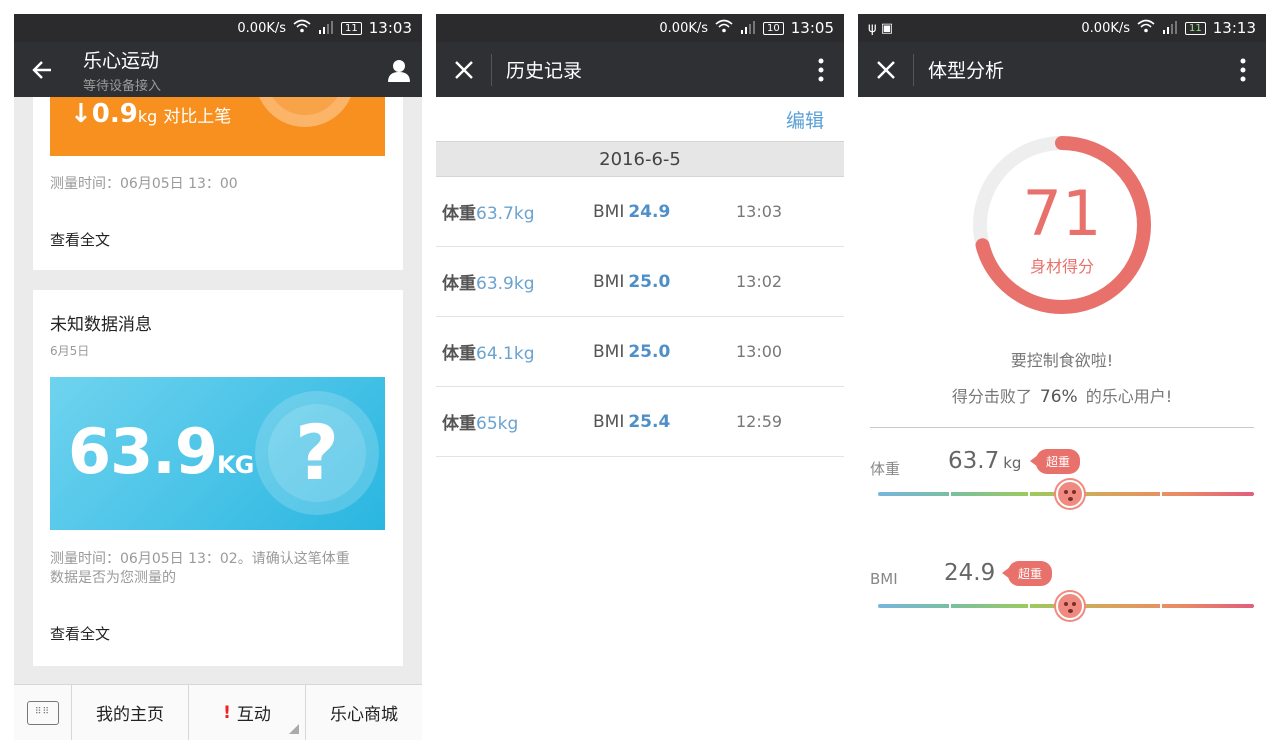  Describe the element at coordinates (1062, 213) in the screenshot. I see `score-value: 71` at that location.